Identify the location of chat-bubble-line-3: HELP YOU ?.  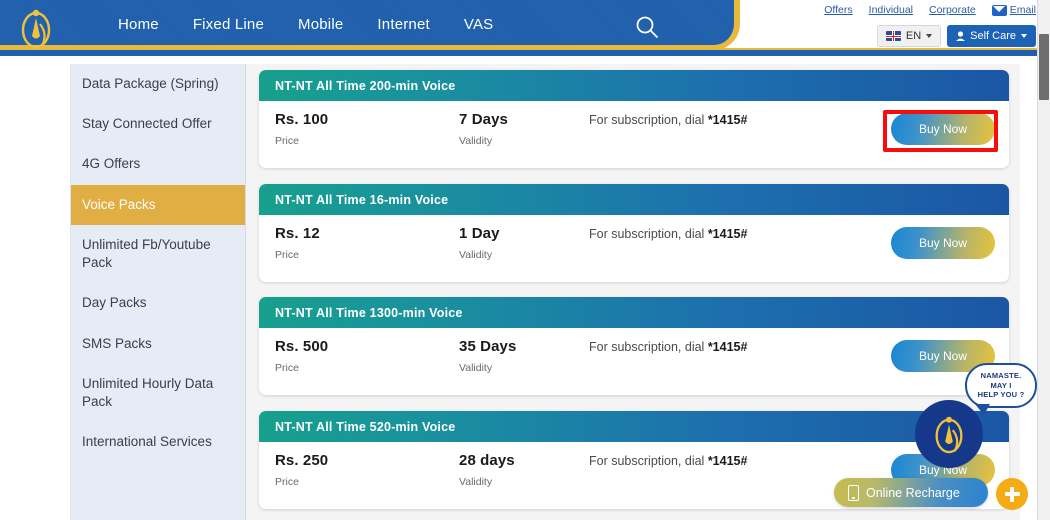
(1001, 395).